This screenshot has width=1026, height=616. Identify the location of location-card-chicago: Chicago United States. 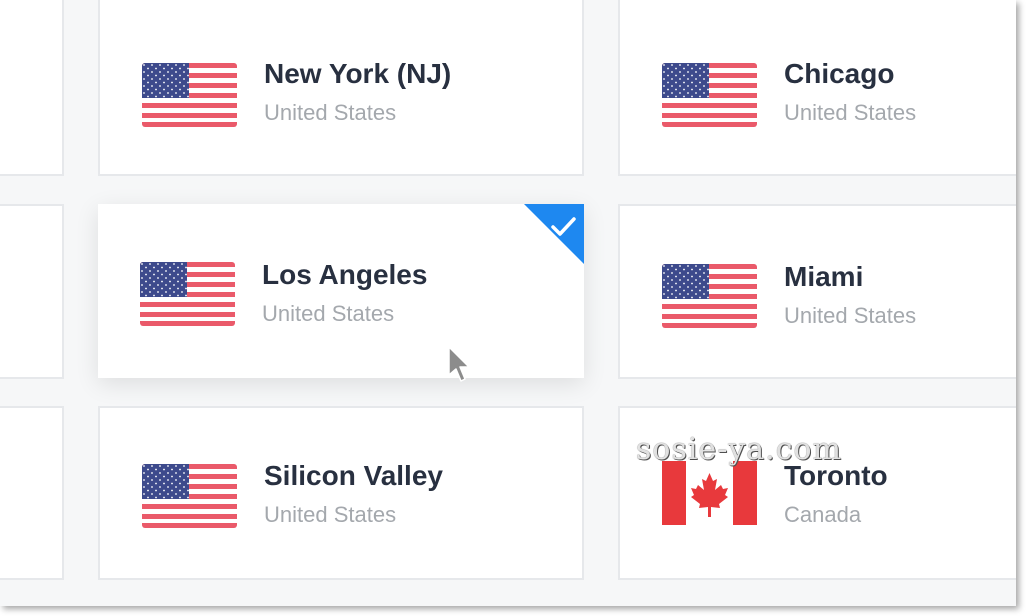
(817, 88).